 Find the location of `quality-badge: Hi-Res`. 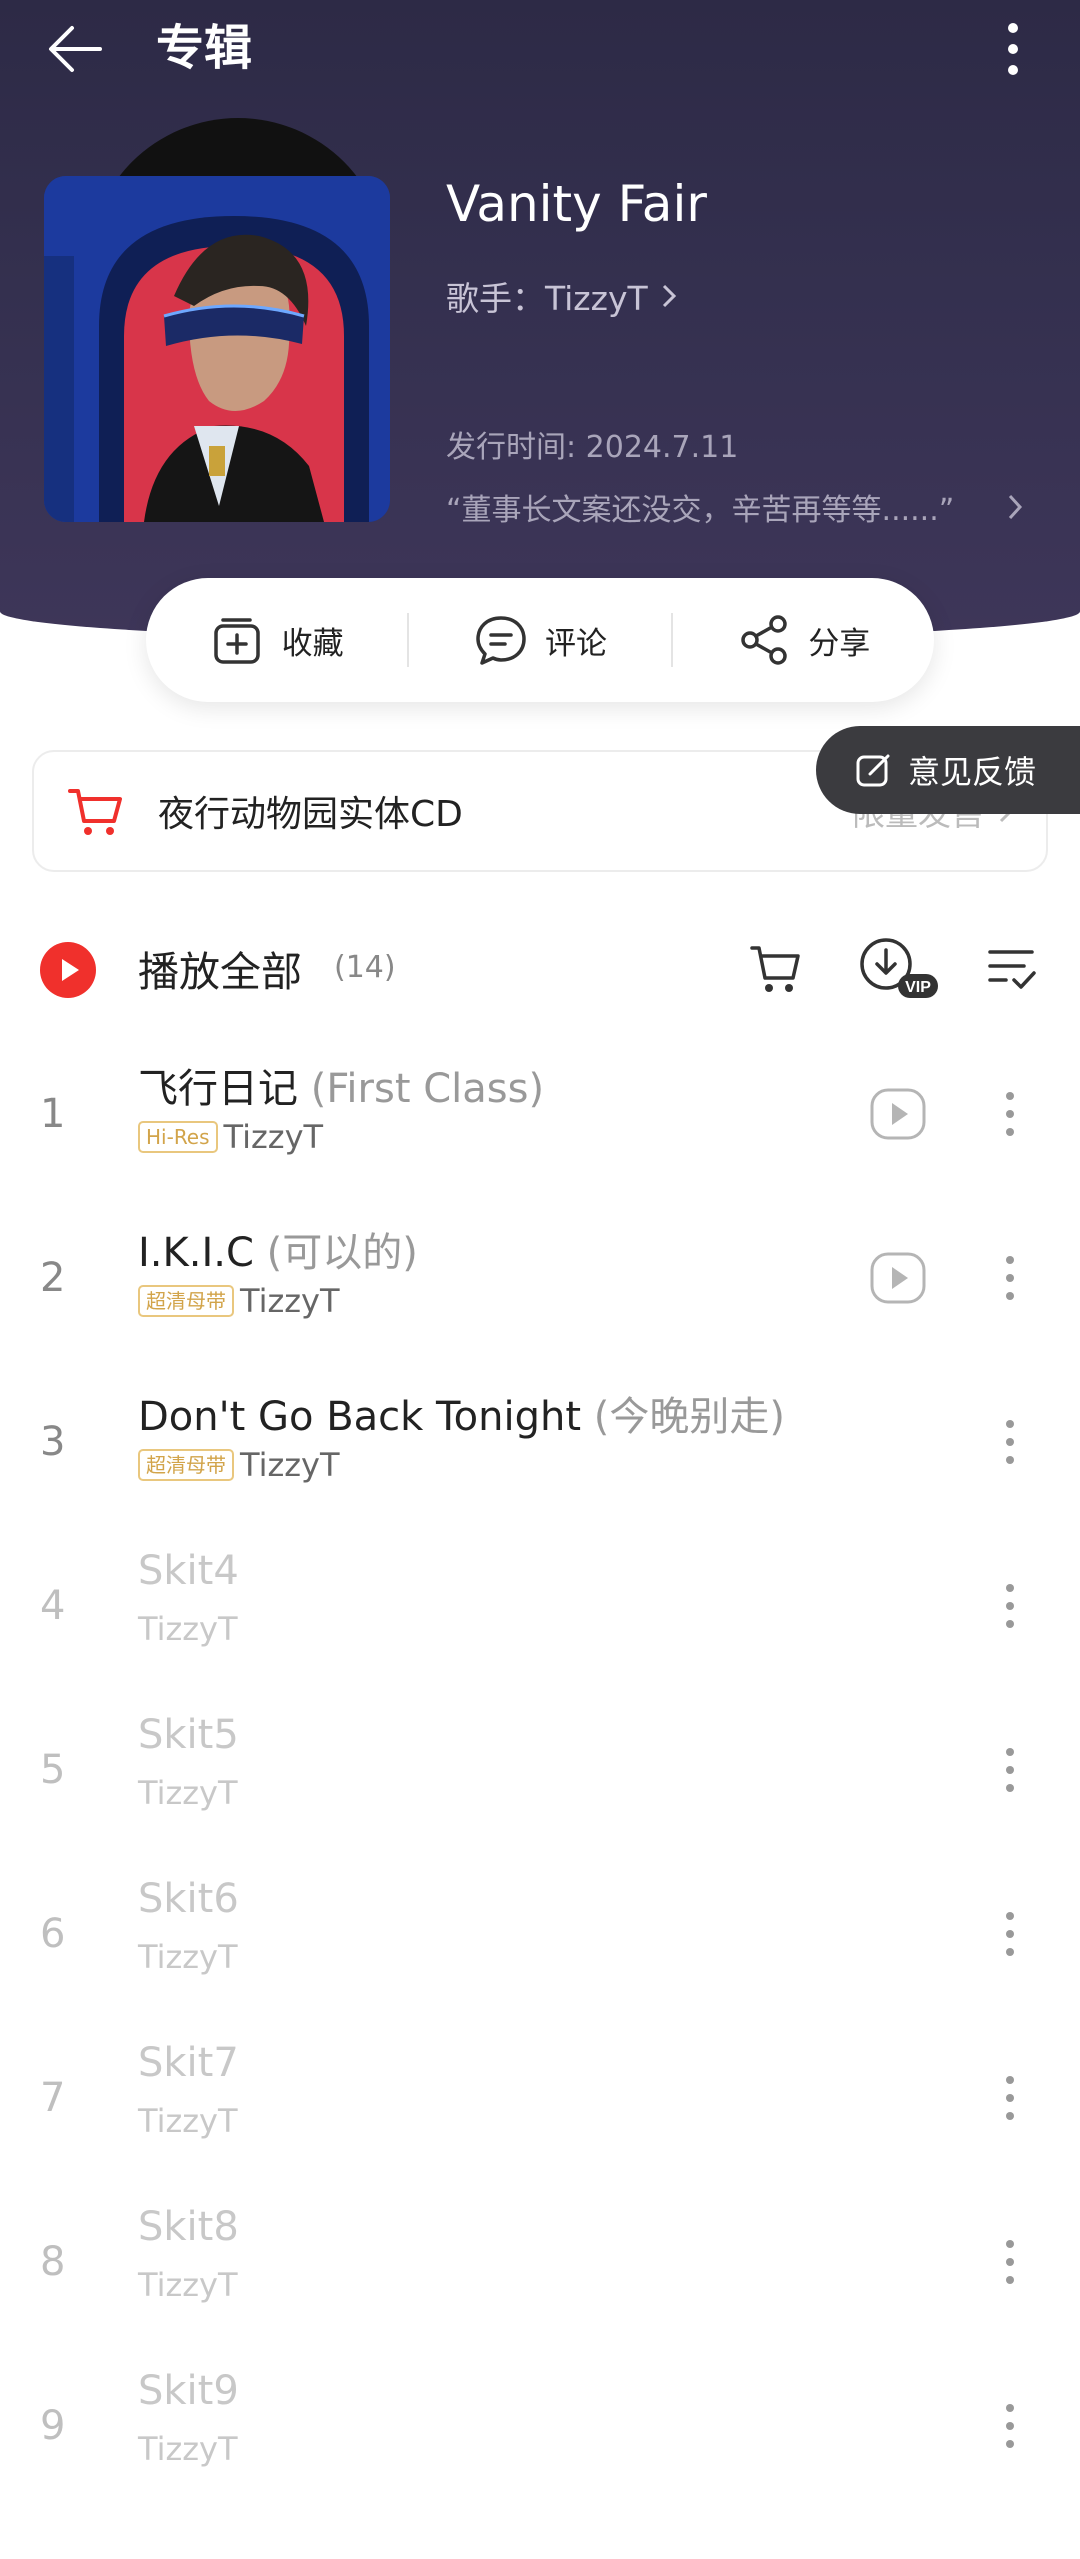

quality-badge: Hi-Res is located at coordinates (178, 1137).